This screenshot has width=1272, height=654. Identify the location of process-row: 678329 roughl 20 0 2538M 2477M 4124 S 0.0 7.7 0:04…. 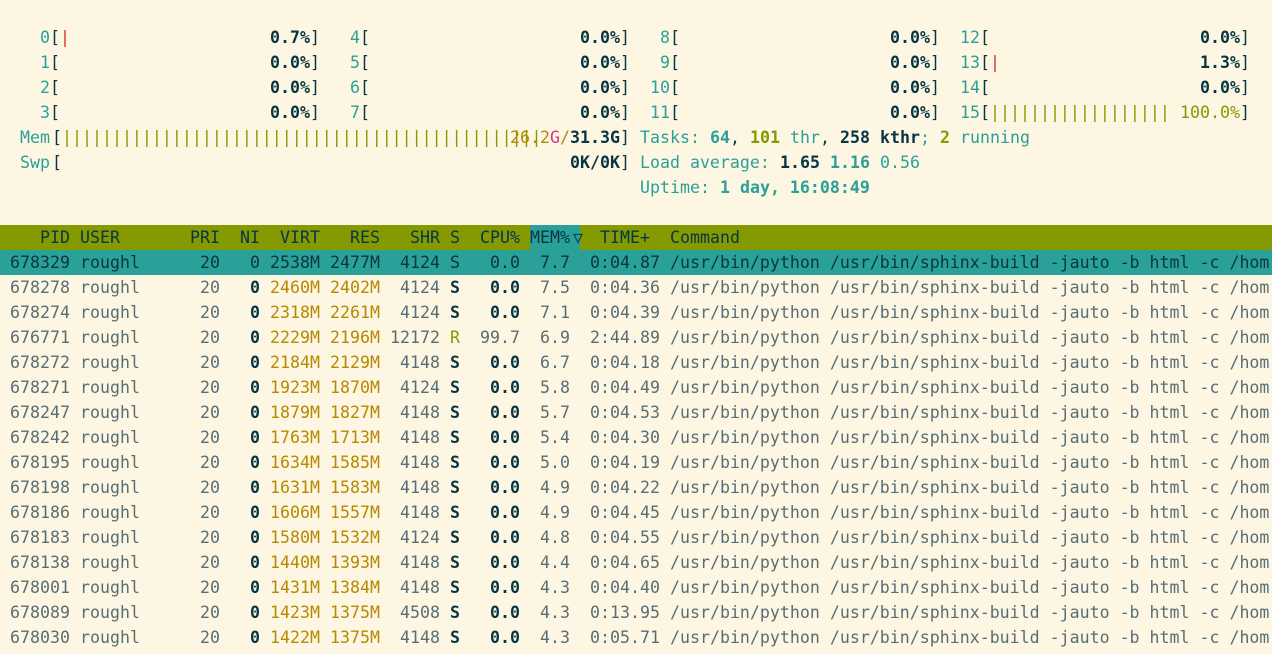
(636, 262).